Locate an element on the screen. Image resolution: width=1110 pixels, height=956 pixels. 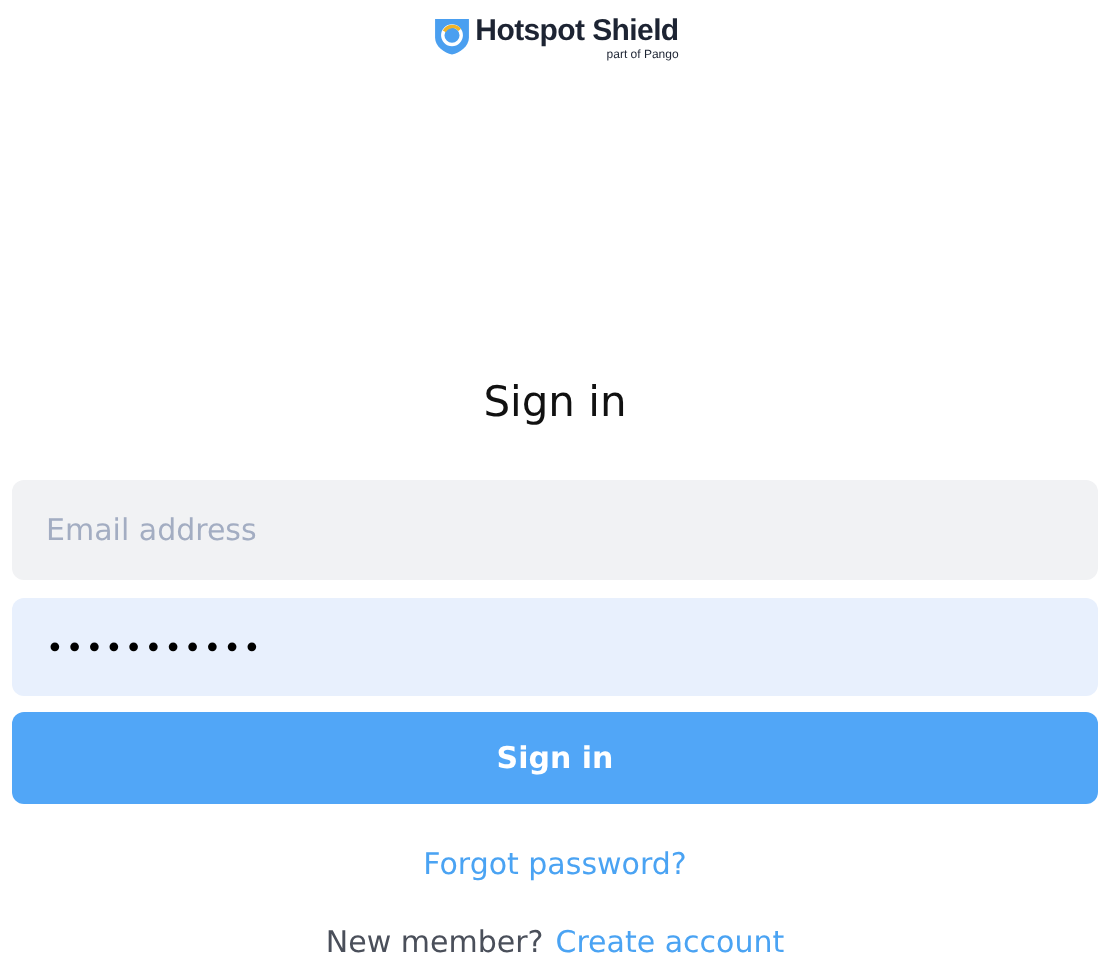
create-account-link: Create account is located at coordinates (670, 939).